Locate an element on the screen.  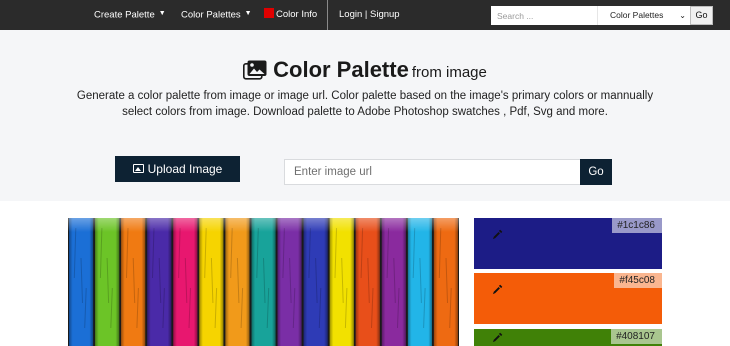
image-url-go-button: Go is located at coordinates (596, 172).